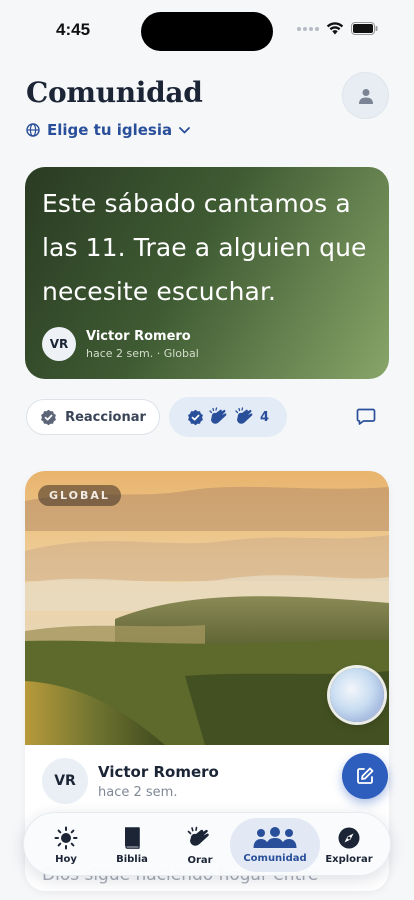 This screenshot has width=414, height=900. What do you see at coordinates (73, 29) in the screenshot?
I see `status-time: 4:45` at bounding box center [73, 29].